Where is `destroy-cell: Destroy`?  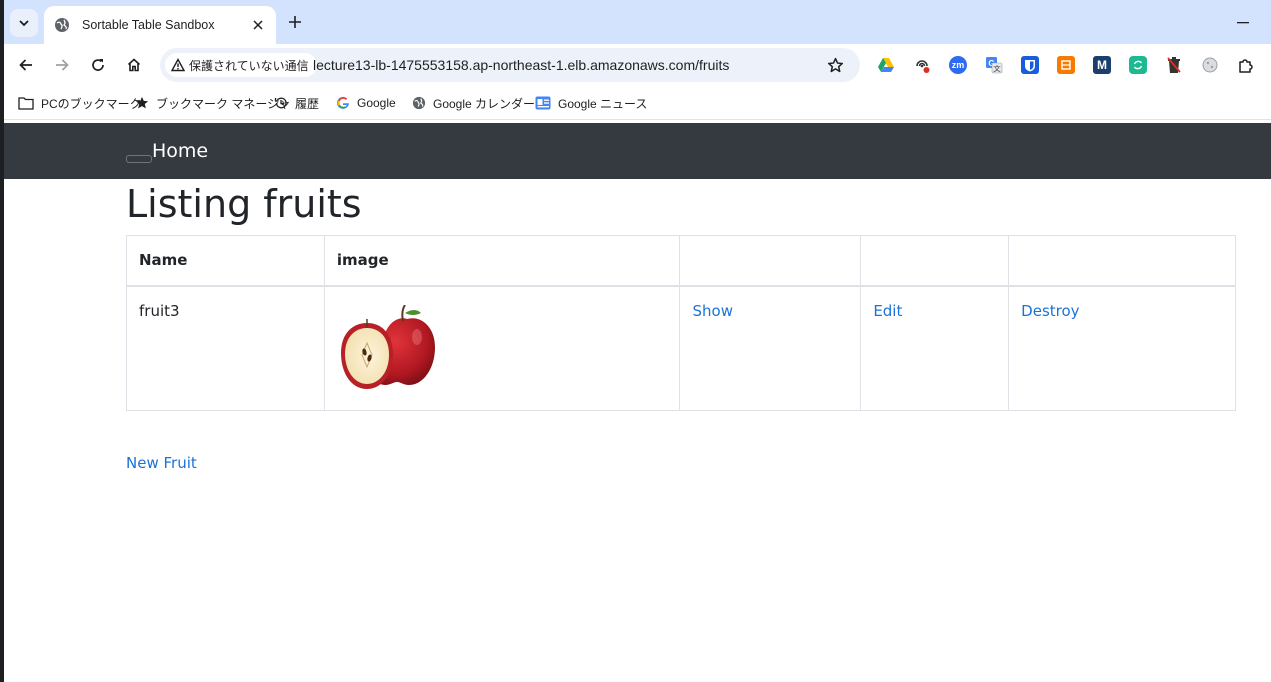 destroy-cell: Destroy is located at coordinates (1122, 348).